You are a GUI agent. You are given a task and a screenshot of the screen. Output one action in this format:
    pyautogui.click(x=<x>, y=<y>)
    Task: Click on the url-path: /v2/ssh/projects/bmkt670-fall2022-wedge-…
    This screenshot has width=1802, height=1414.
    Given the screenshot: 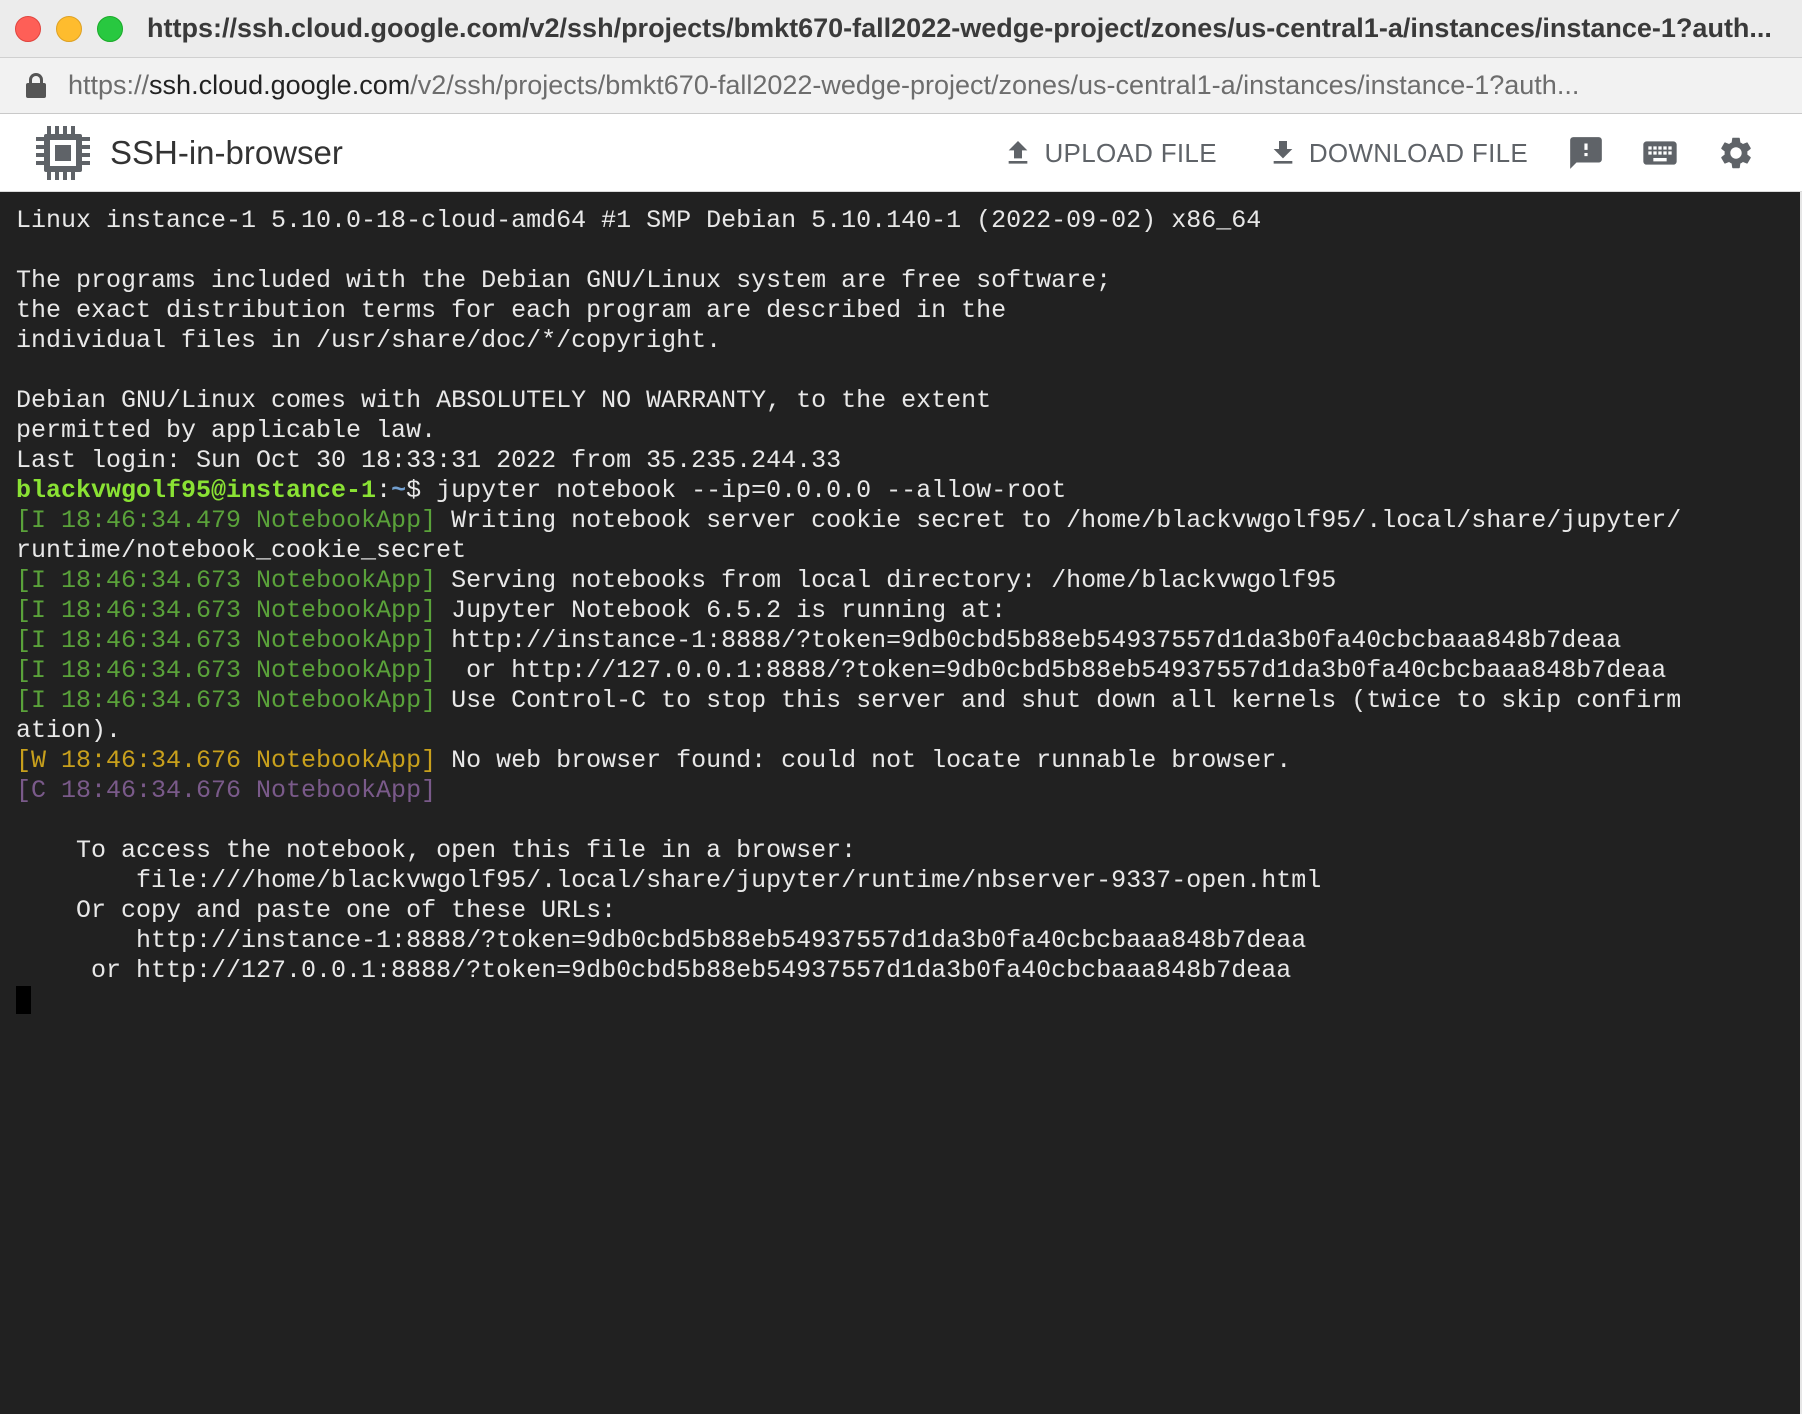 What is the action you would take?
    pyautogui.click(x=995, y=85)
    